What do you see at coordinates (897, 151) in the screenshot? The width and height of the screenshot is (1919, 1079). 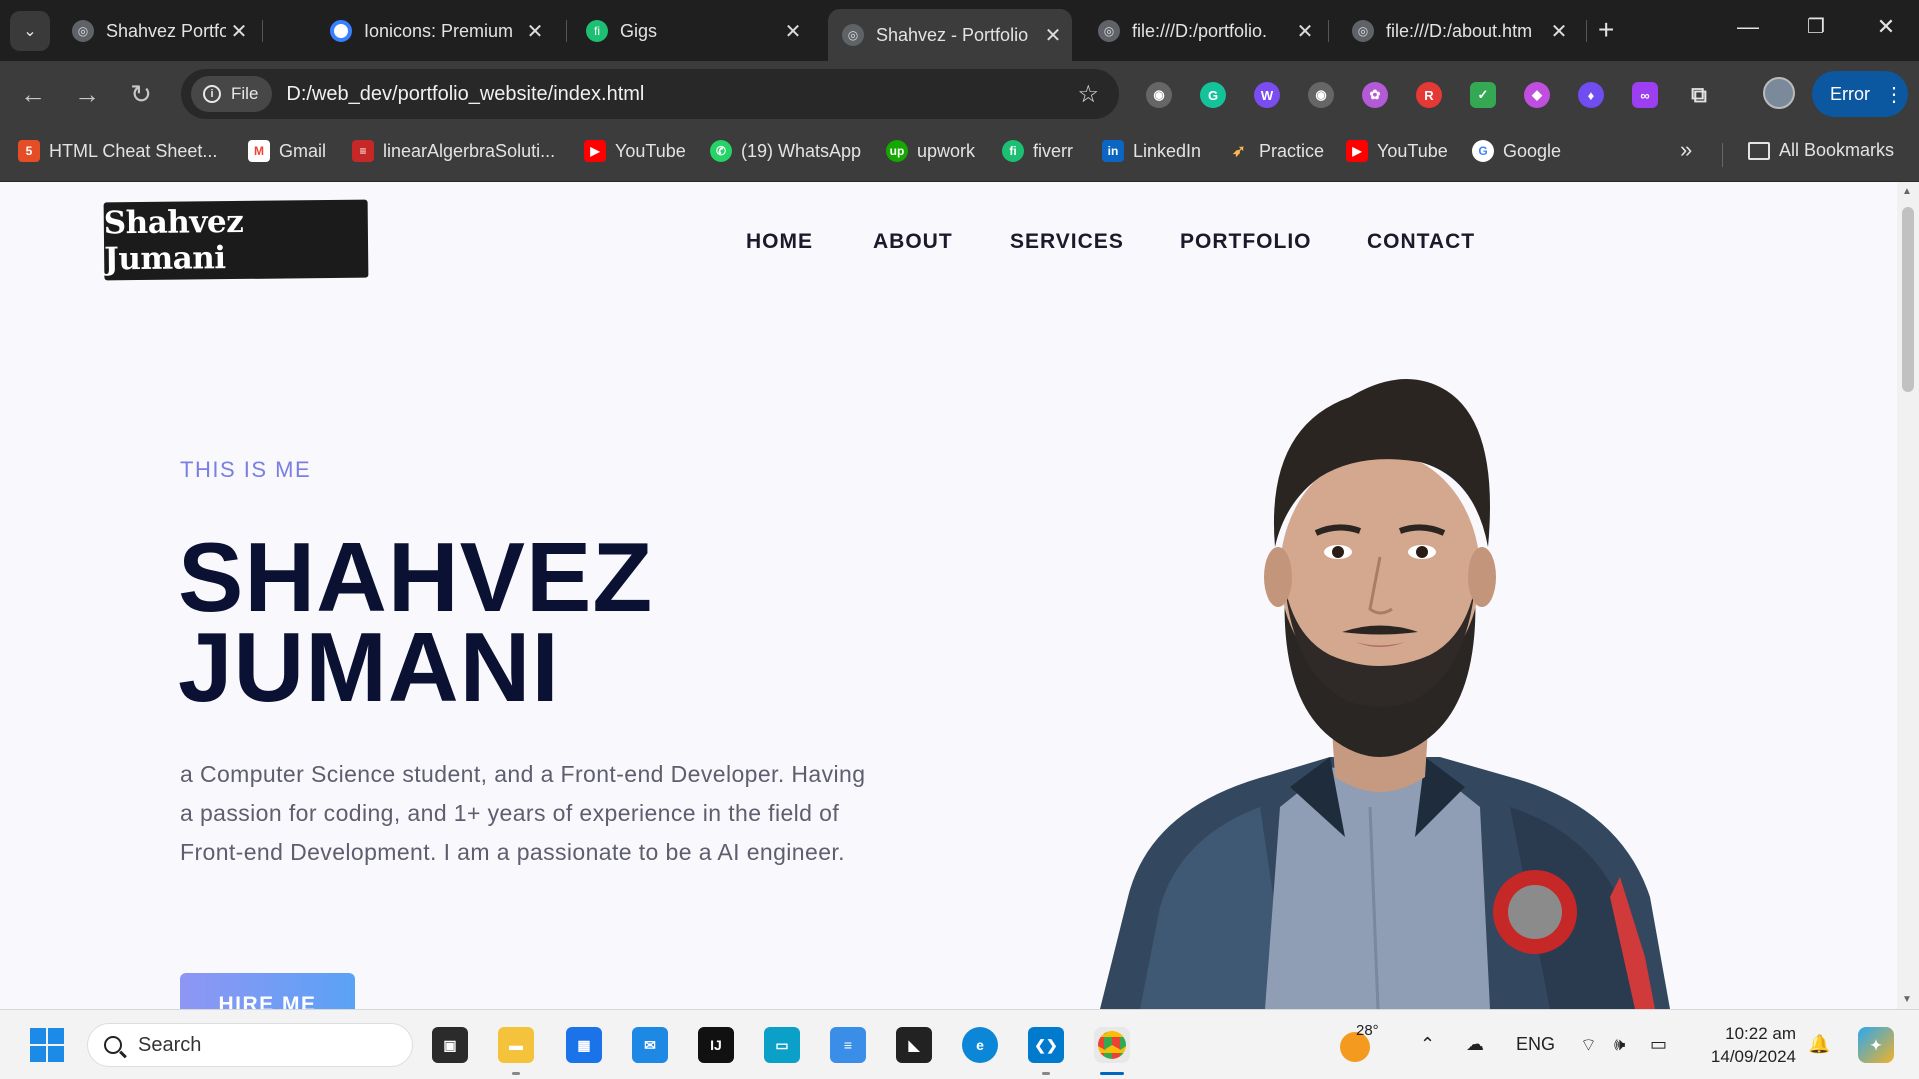 I see `upwork-icon: up` at bounding box center [897, 151].